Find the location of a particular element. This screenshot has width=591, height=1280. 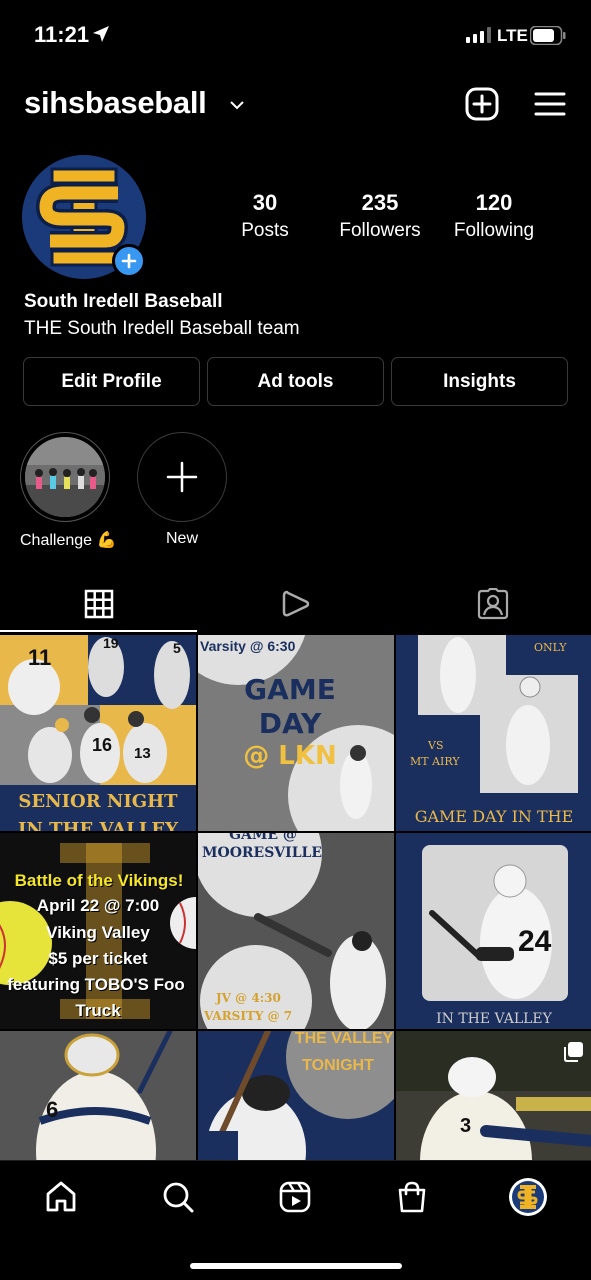

status-bar: 11:21 LTE is located at coordinates (295, 35).